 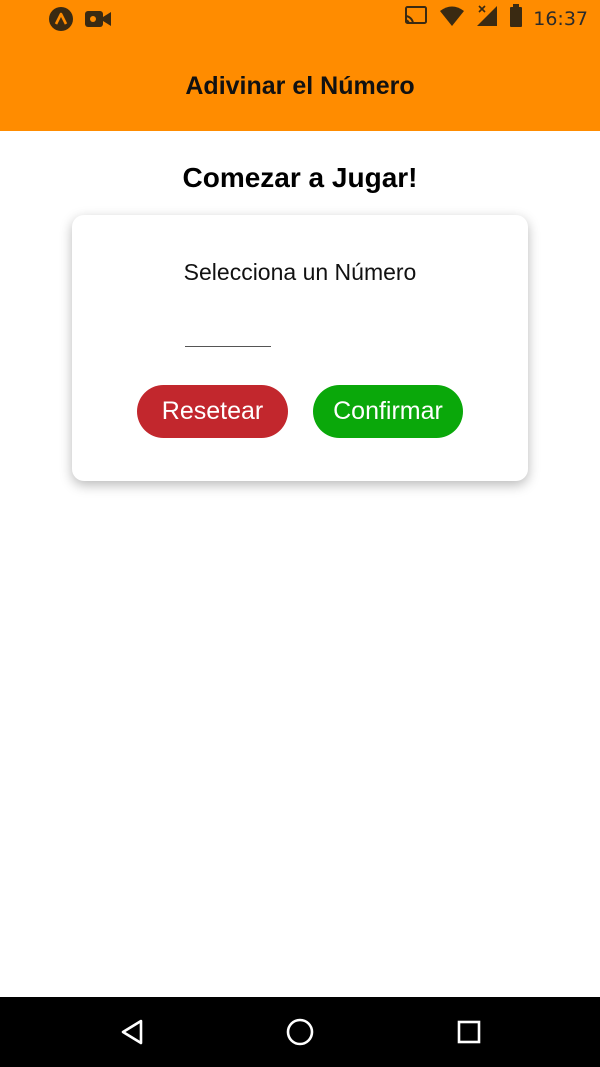 What do you see at coordinates (516, 18) in the screenshot?
I see `battery-icon` at bounding box center [516, 18].